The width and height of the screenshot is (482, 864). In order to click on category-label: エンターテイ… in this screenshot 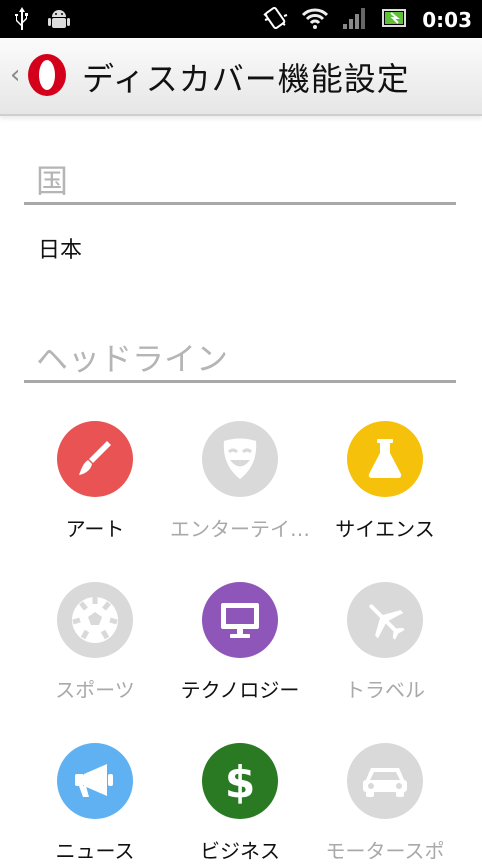, I will do `click(240, 529)`.